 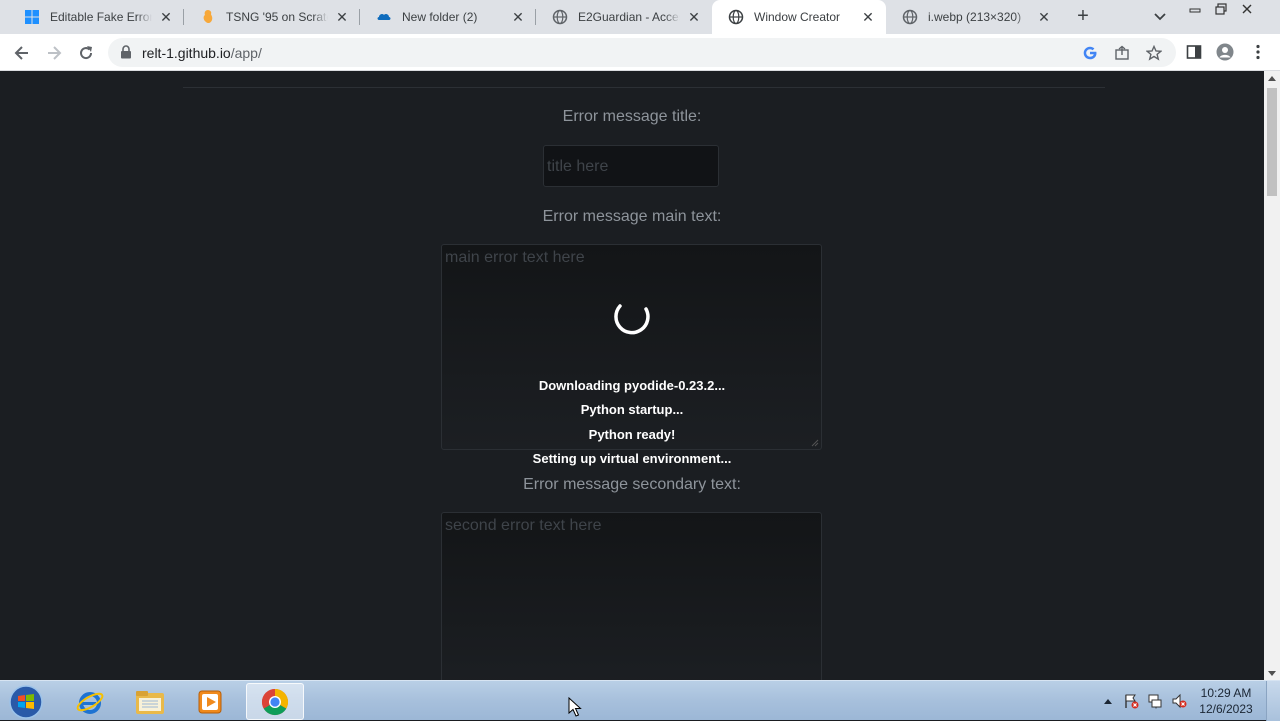 I want to click on reload-button, so click(x=86, y=53).